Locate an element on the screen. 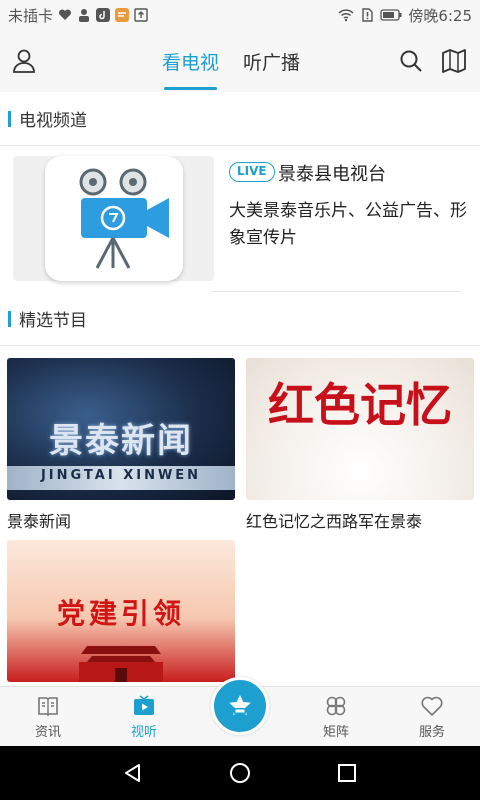 This screenshot has height=800, width=480. program-thumbnail: 景泰新闻 JINGTAI XINWEN is located at coordinates (121, 429).